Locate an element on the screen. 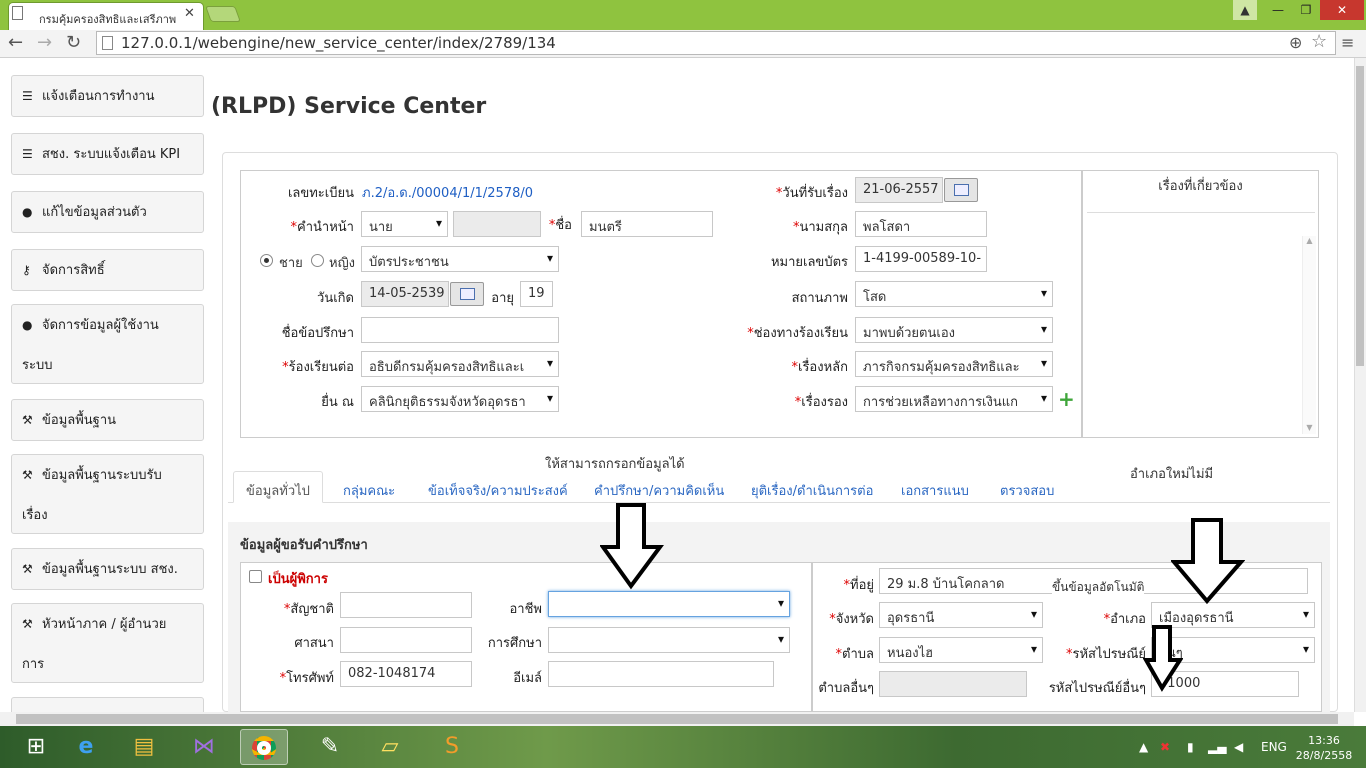 This screenshot has width=1366, height=772. battery-icon: ▮ is located at coordinates (1190, 747).